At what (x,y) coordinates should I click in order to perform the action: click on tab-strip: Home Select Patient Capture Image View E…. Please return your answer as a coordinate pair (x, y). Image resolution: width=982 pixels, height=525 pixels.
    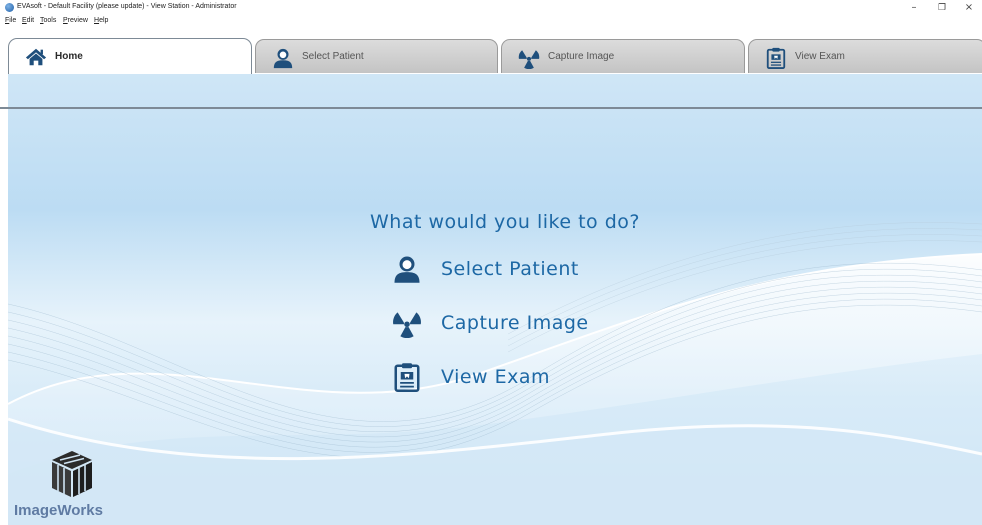
    Looking at the image, I should click on (491, 72).